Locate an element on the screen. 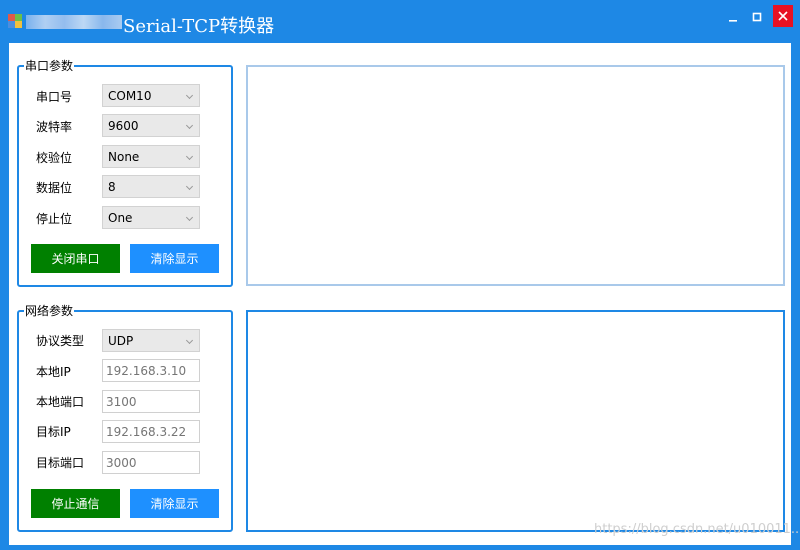  databits-label: 数据位 is located at coordinates (54, 188).